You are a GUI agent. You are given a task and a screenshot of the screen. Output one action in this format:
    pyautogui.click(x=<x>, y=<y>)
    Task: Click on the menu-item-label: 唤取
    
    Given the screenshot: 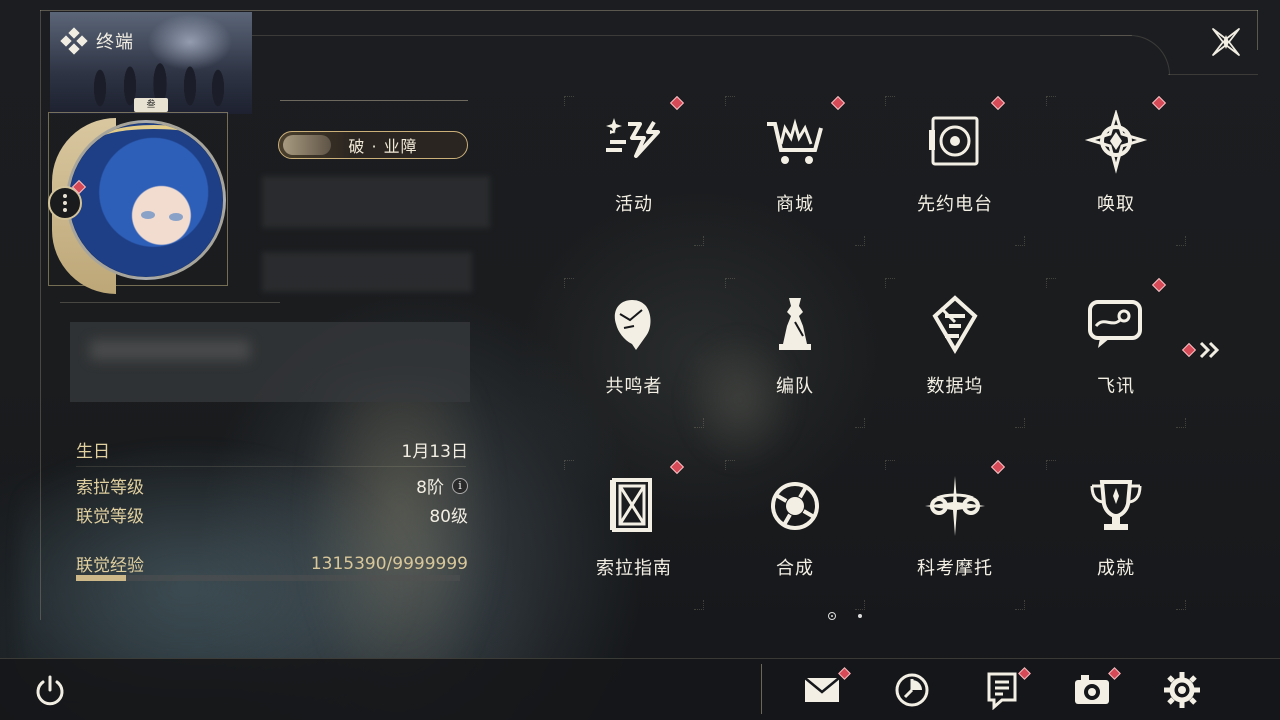 What is the action you would take?
    pyautogui.click(x=1116, y=204)
    